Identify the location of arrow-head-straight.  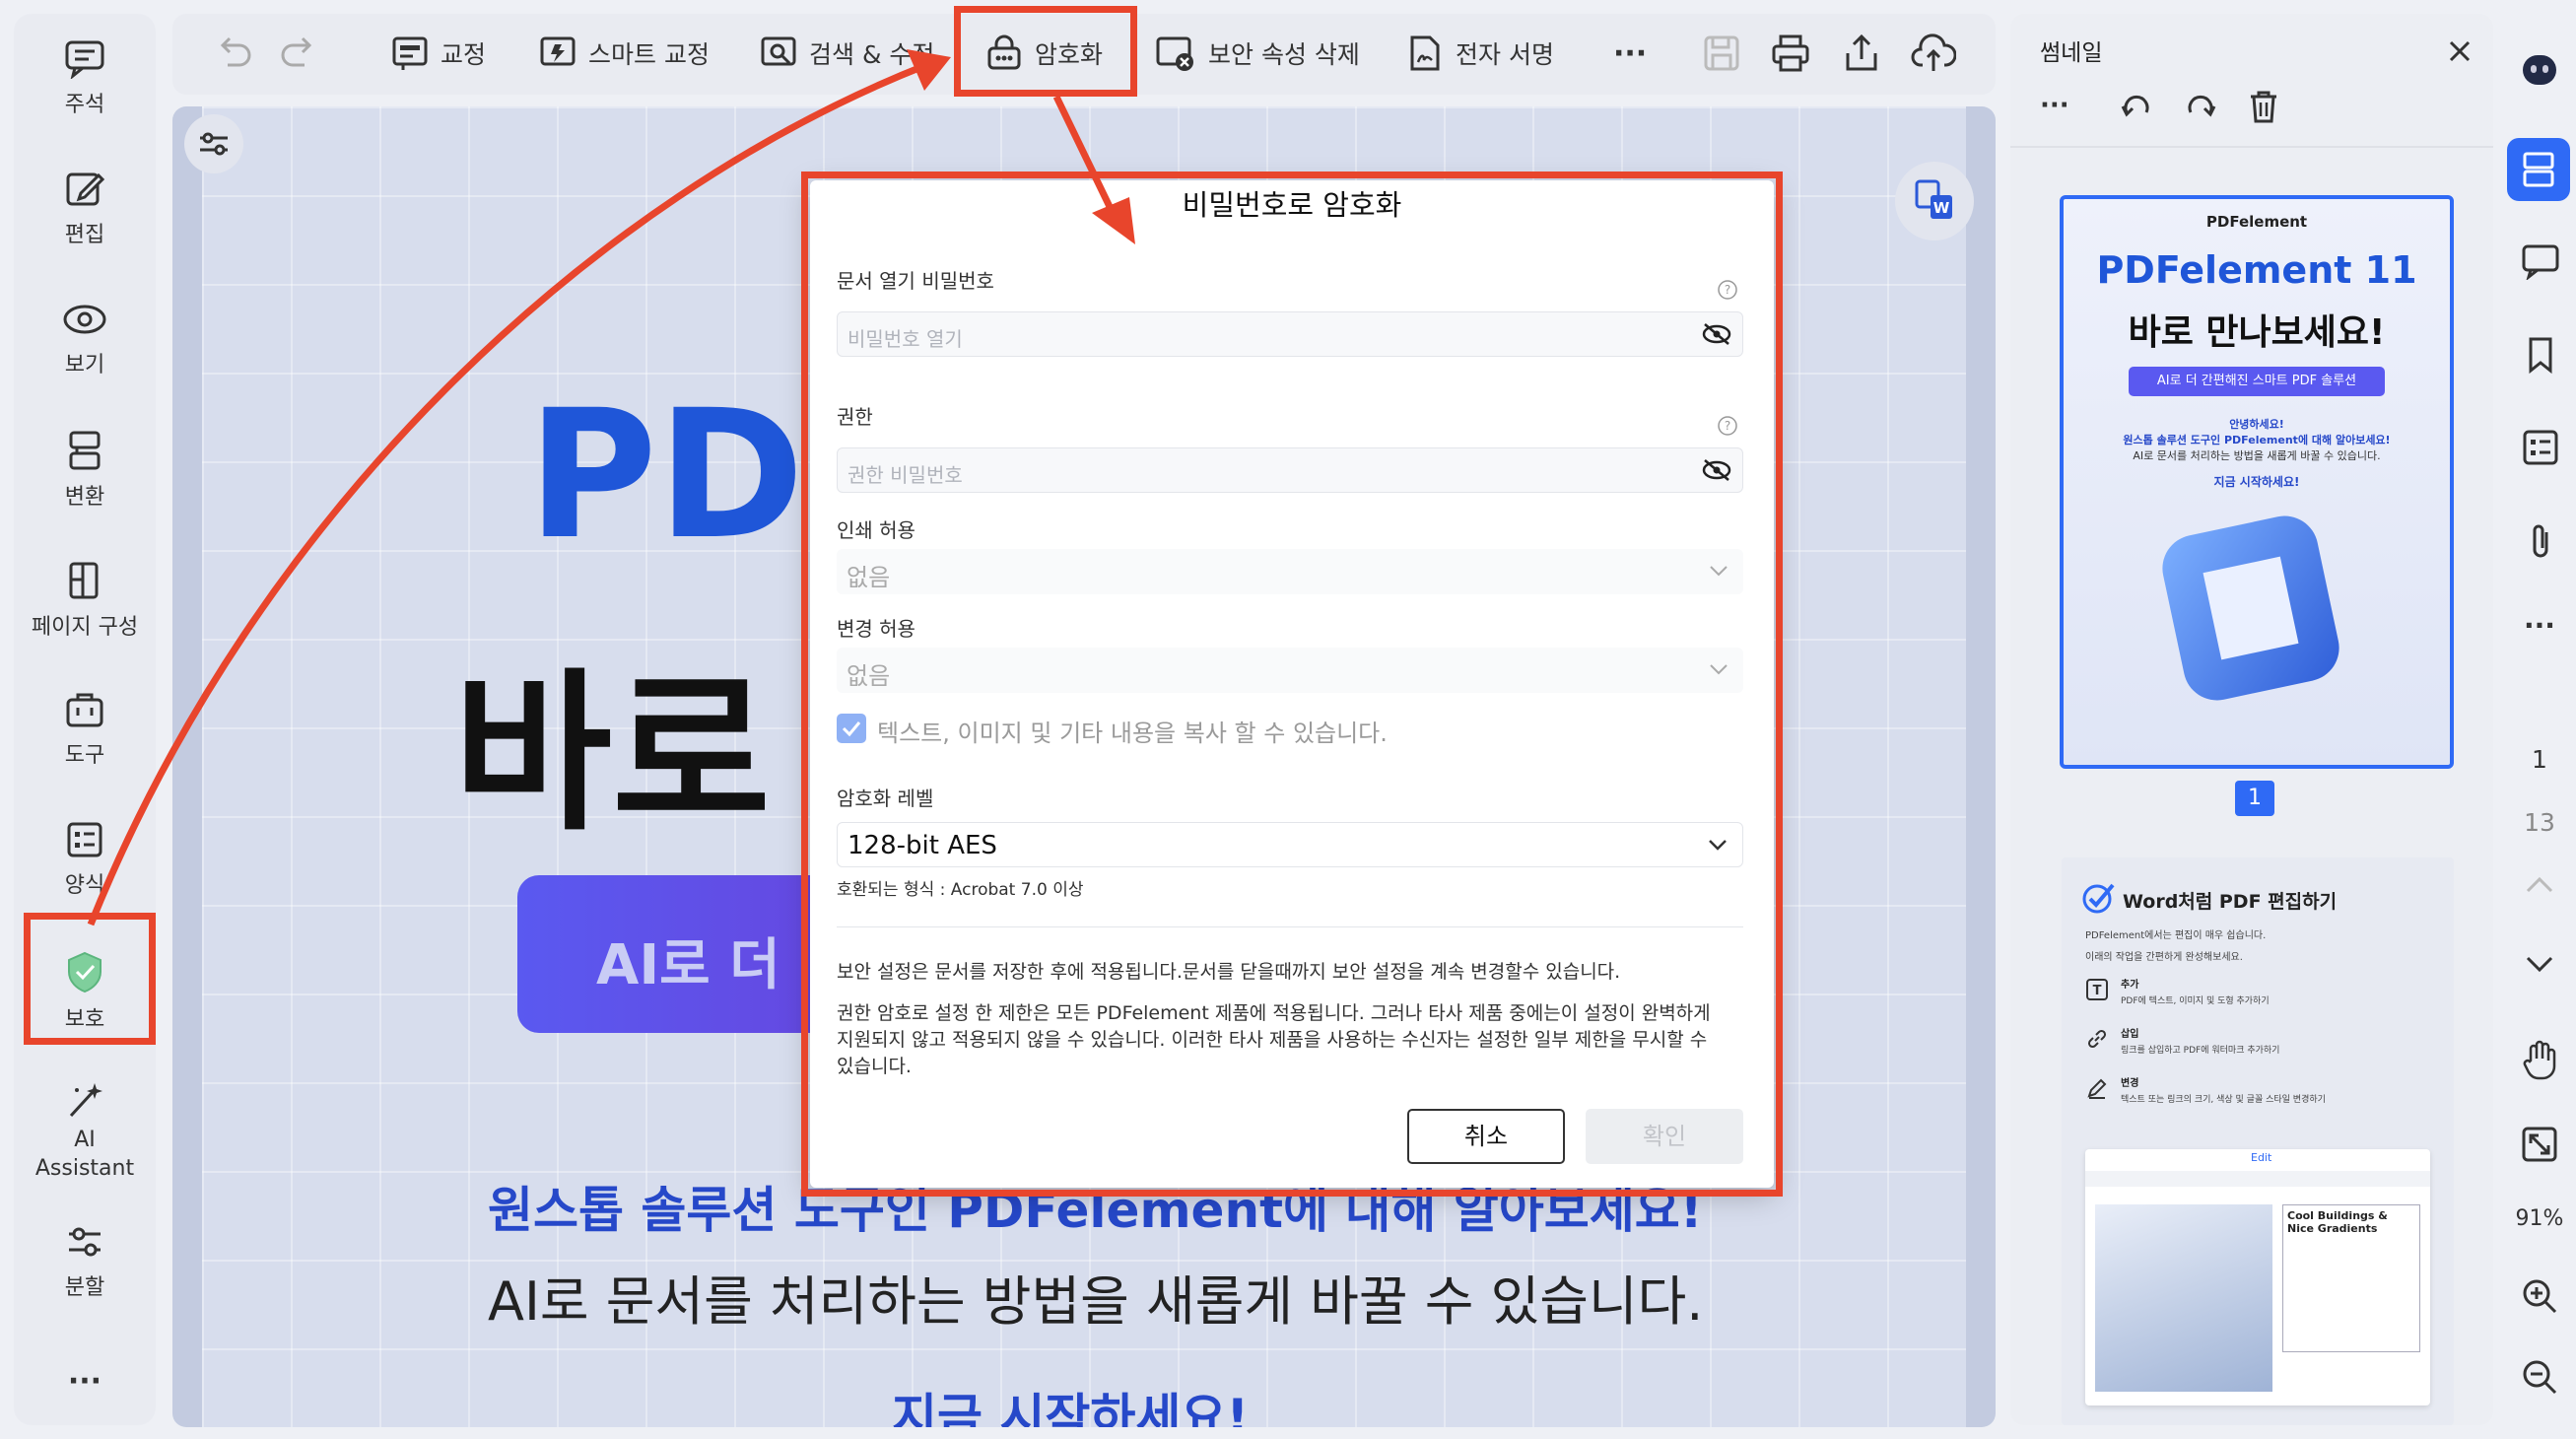
(1113, 220).